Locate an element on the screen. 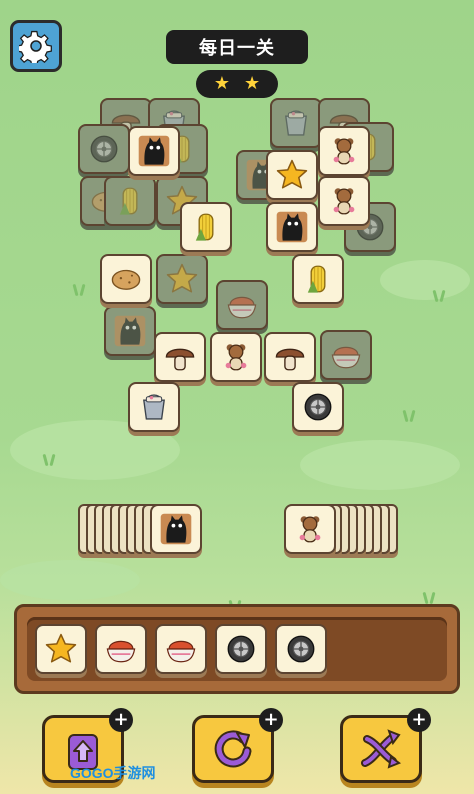 This screenshot has width=474, height=794. level-title-text: 每日一关 is located at coordinates (237, 48).